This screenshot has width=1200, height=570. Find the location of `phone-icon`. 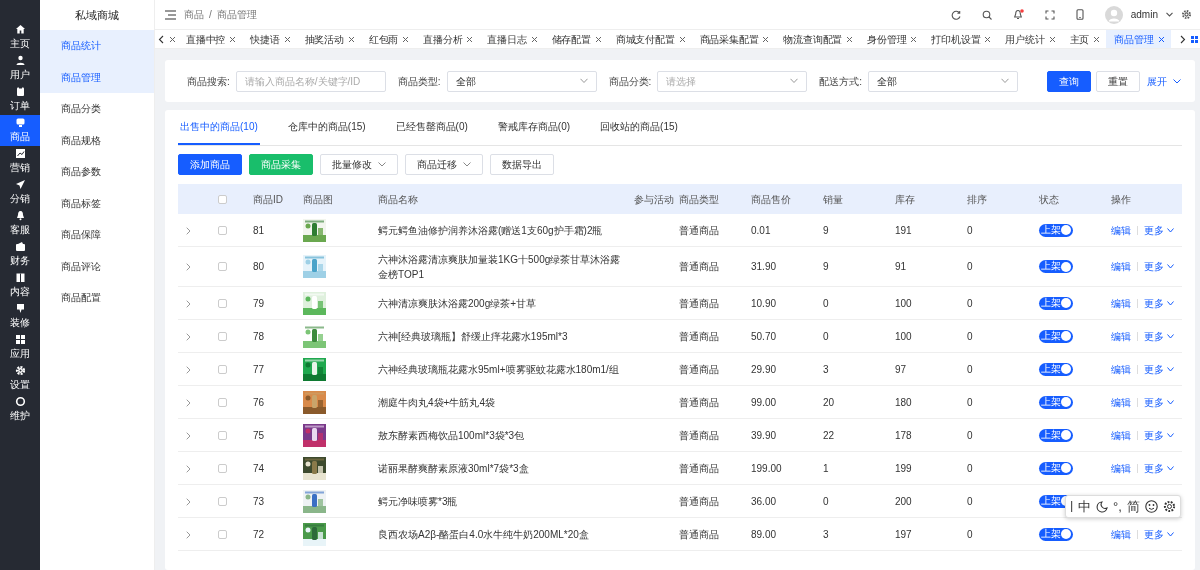

phone-icon is located at coordinates (1079, 14).